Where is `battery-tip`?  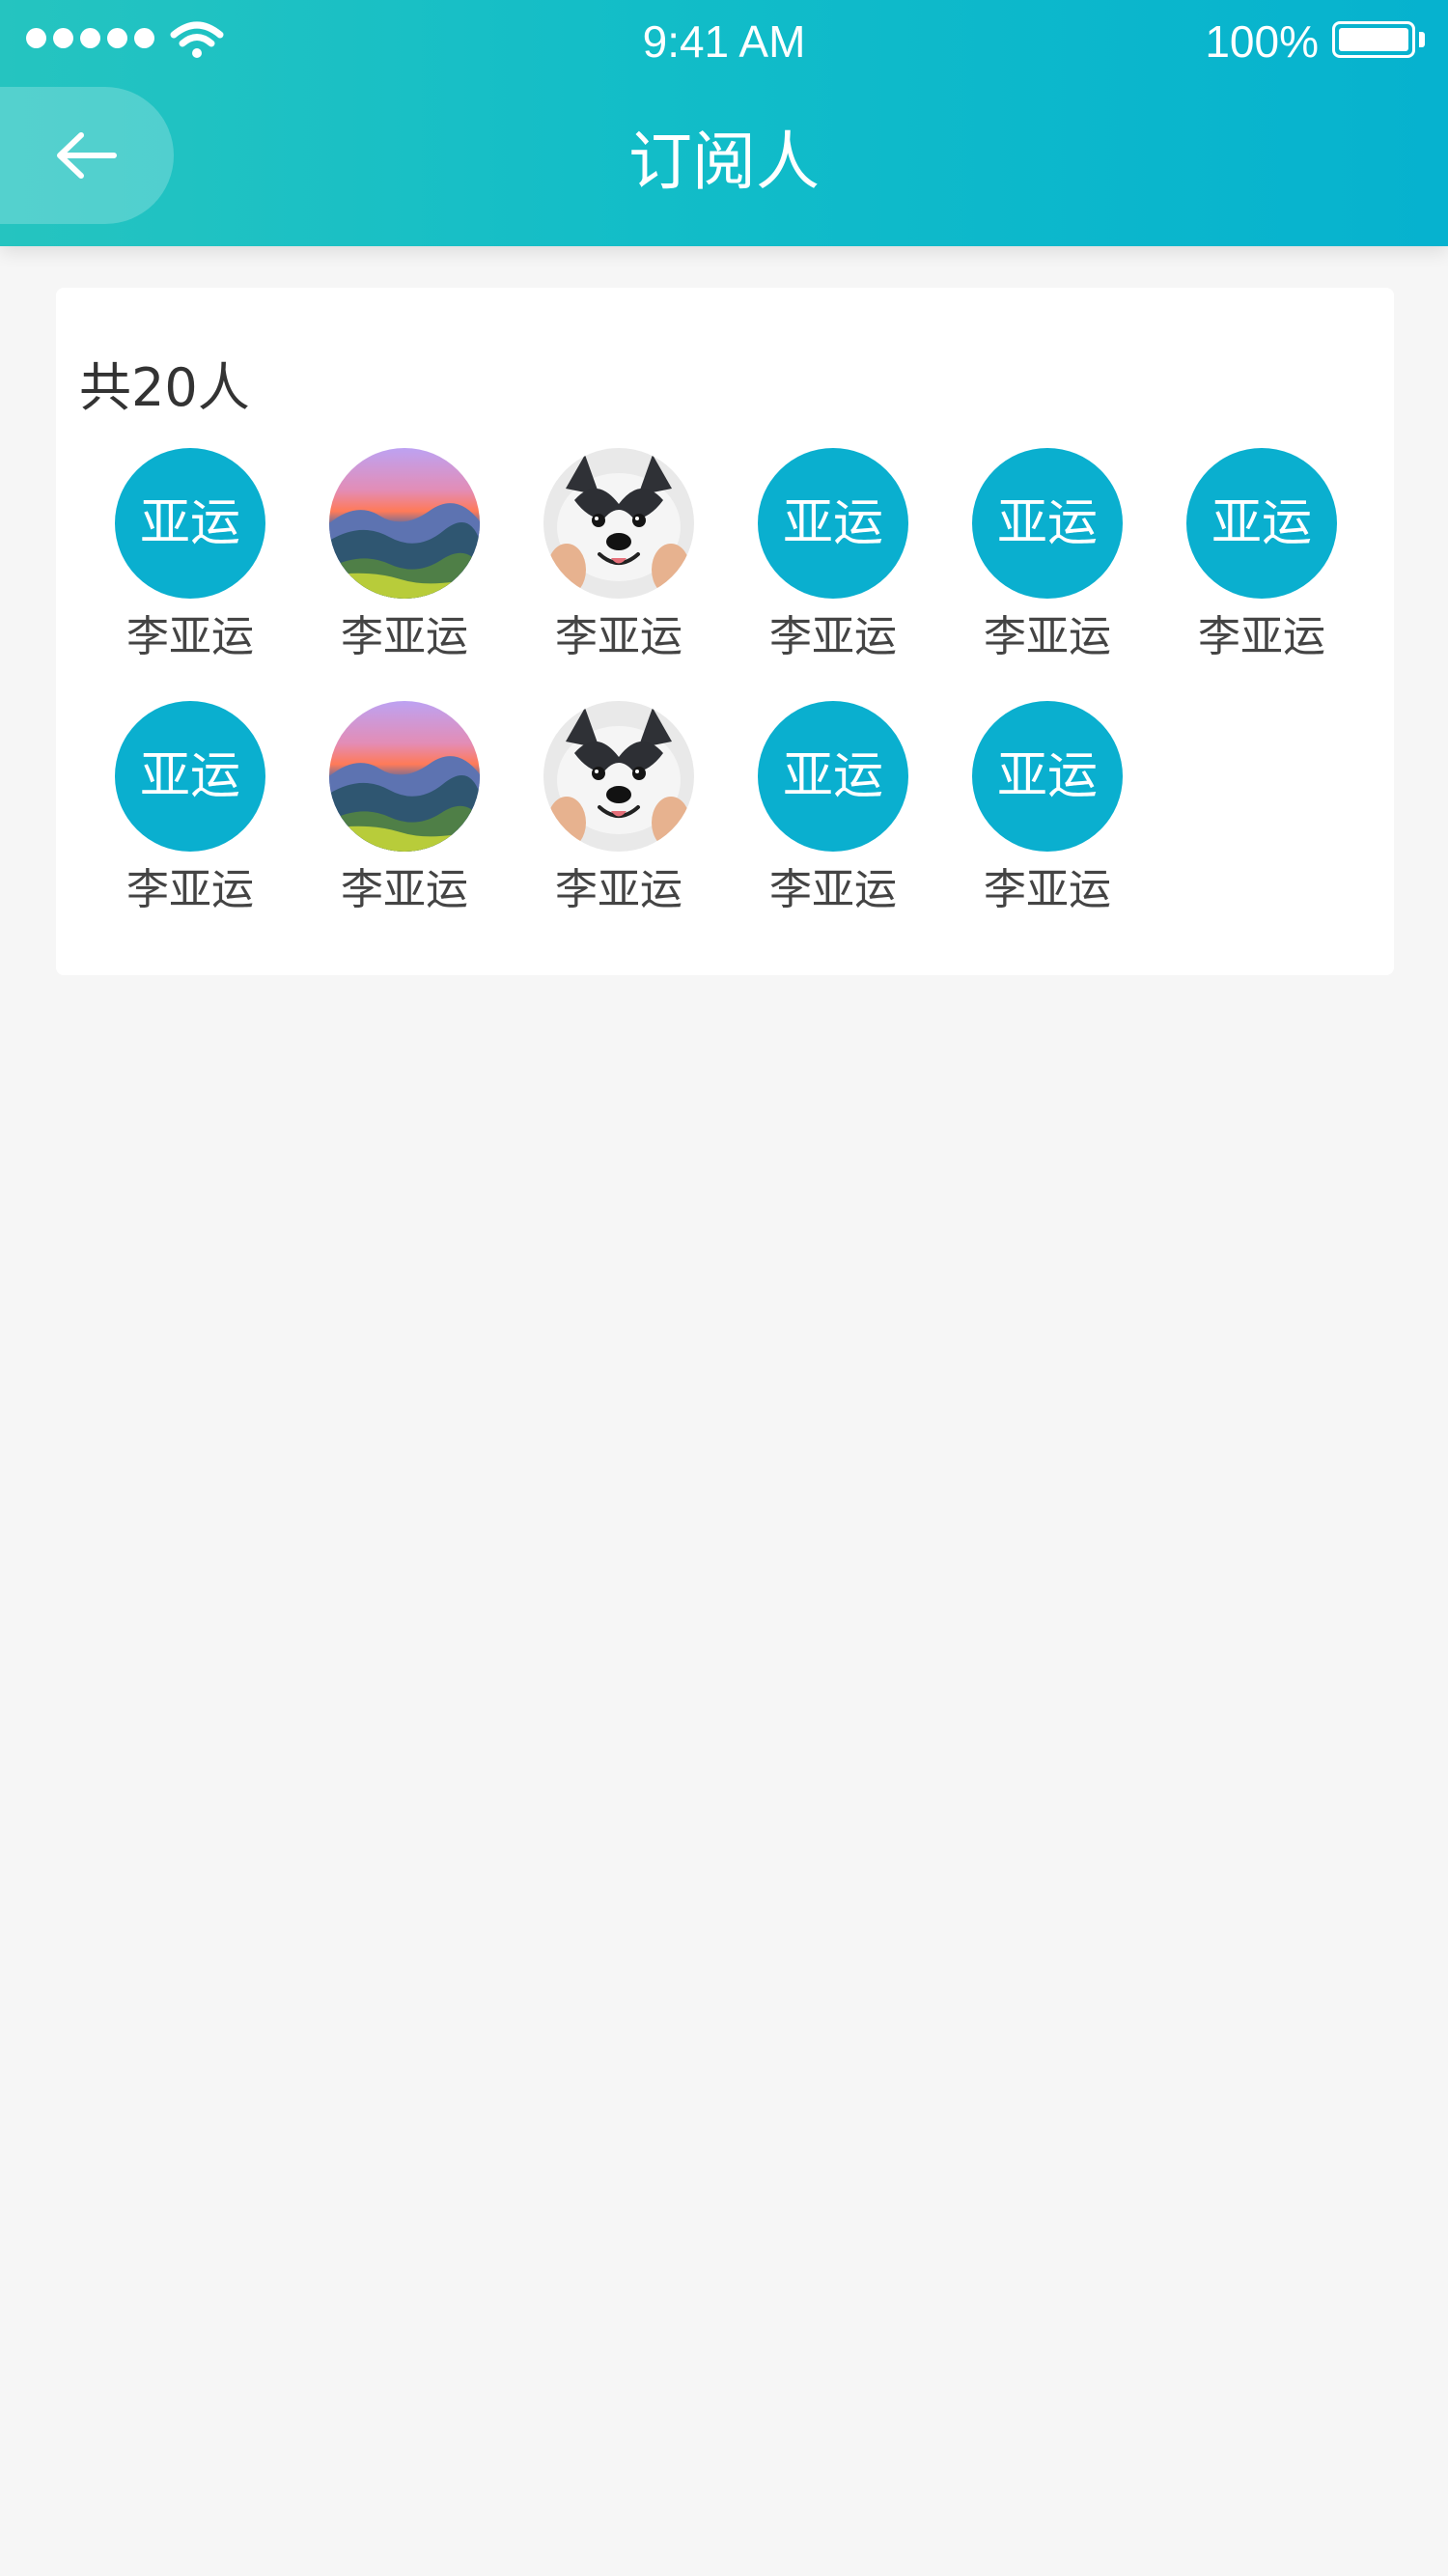
battery-tip is located at coordinates (1422, 40).